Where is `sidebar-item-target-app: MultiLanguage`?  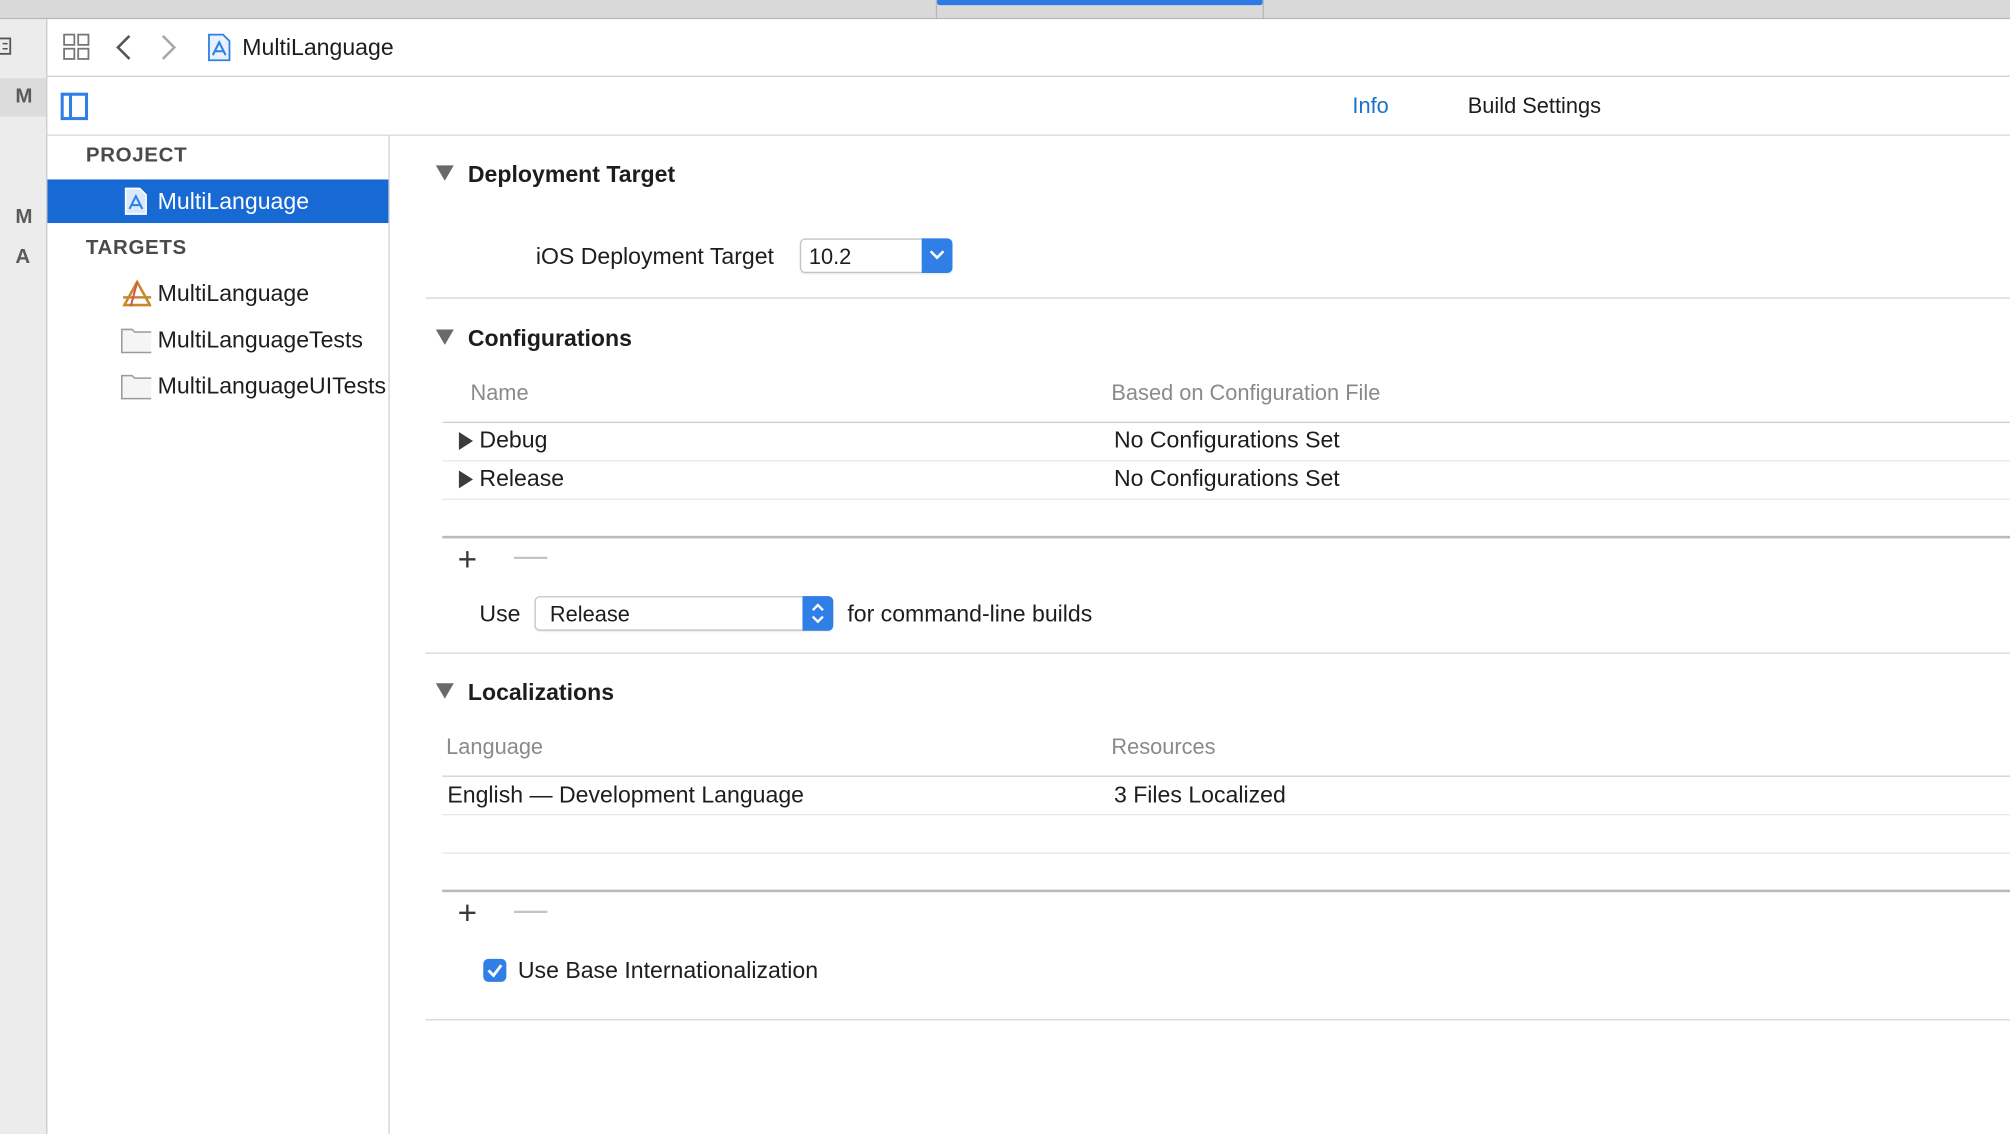
sidebar-item-target-app: MultiLanguage is located at coordinates (217, 294).